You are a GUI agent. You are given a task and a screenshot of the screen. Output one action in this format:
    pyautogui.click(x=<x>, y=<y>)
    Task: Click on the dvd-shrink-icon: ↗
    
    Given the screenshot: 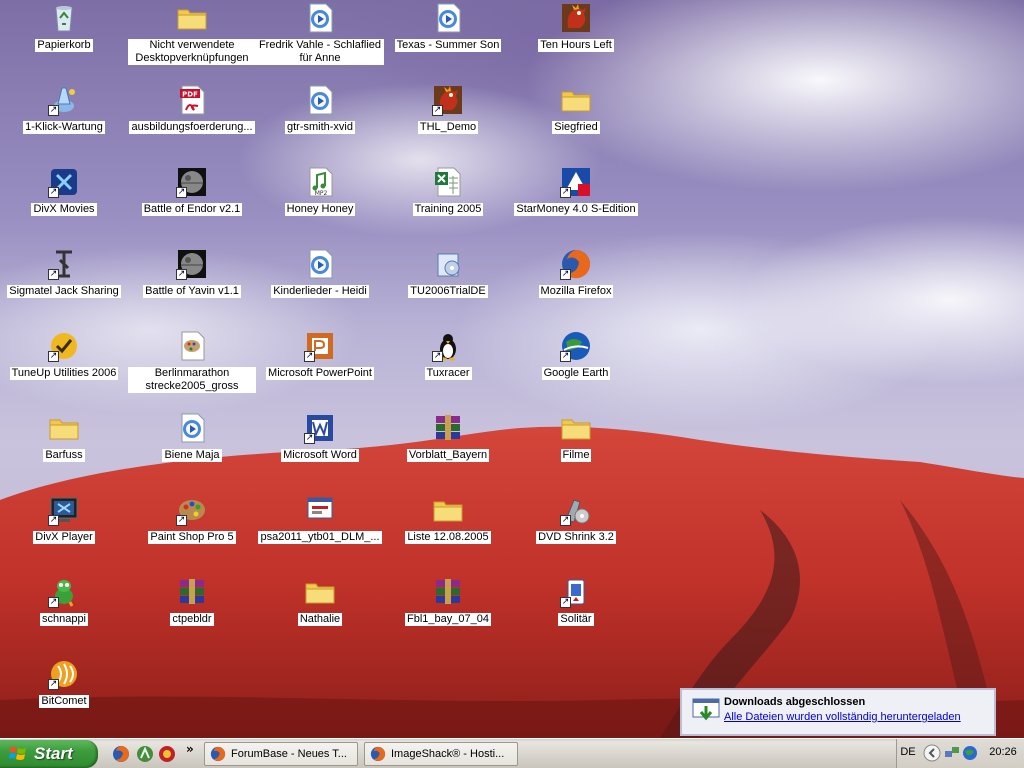 What is the action you would take?
    pyautogui.click(x=576, y=510)
    